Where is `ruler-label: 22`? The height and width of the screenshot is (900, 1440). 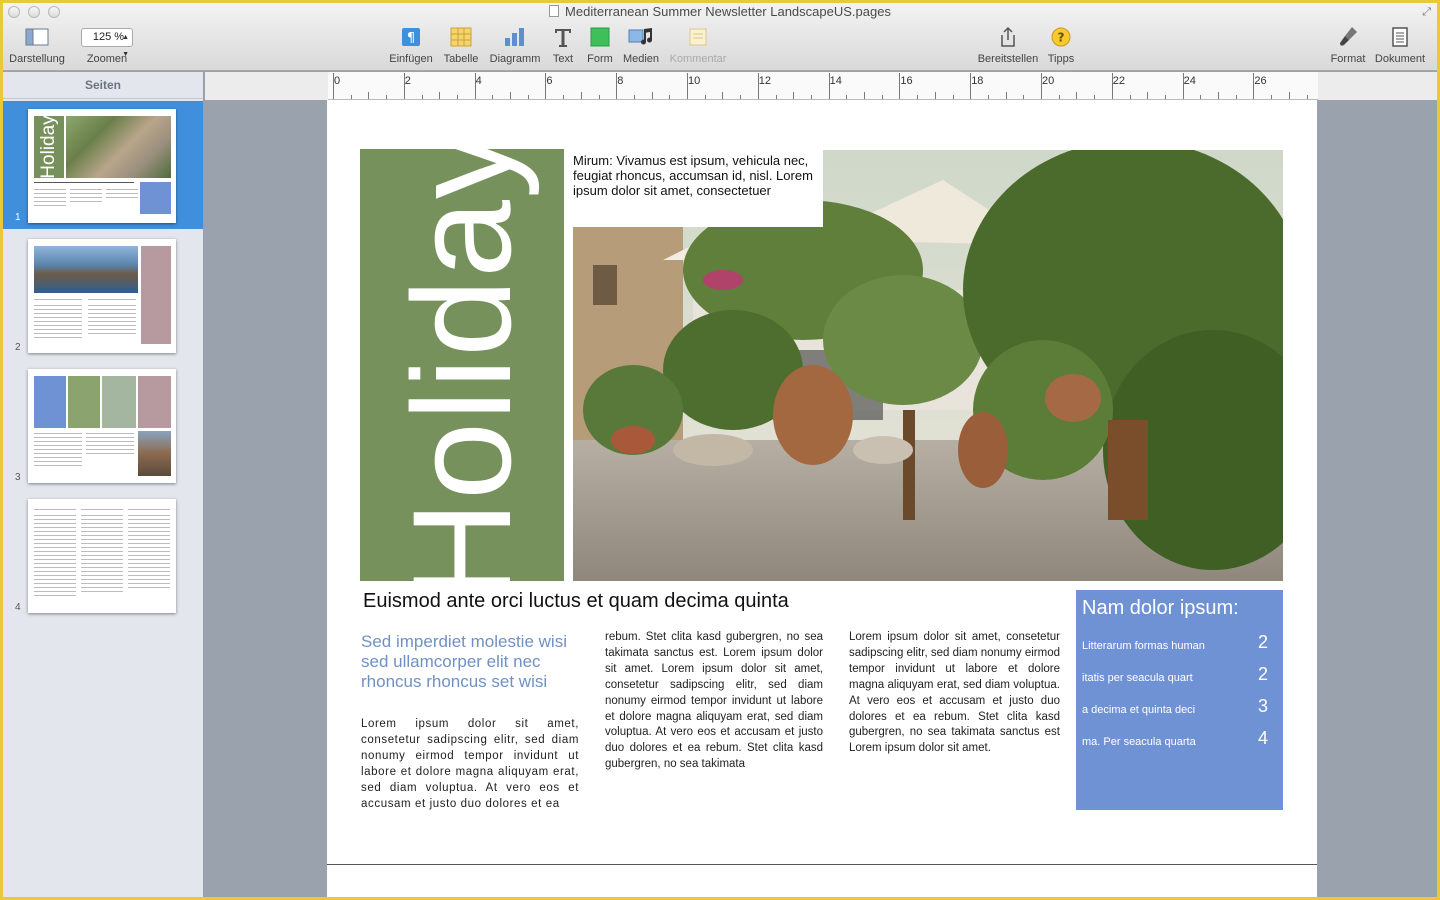 ruler-label: 22 is located at coordinates (1119, 81).